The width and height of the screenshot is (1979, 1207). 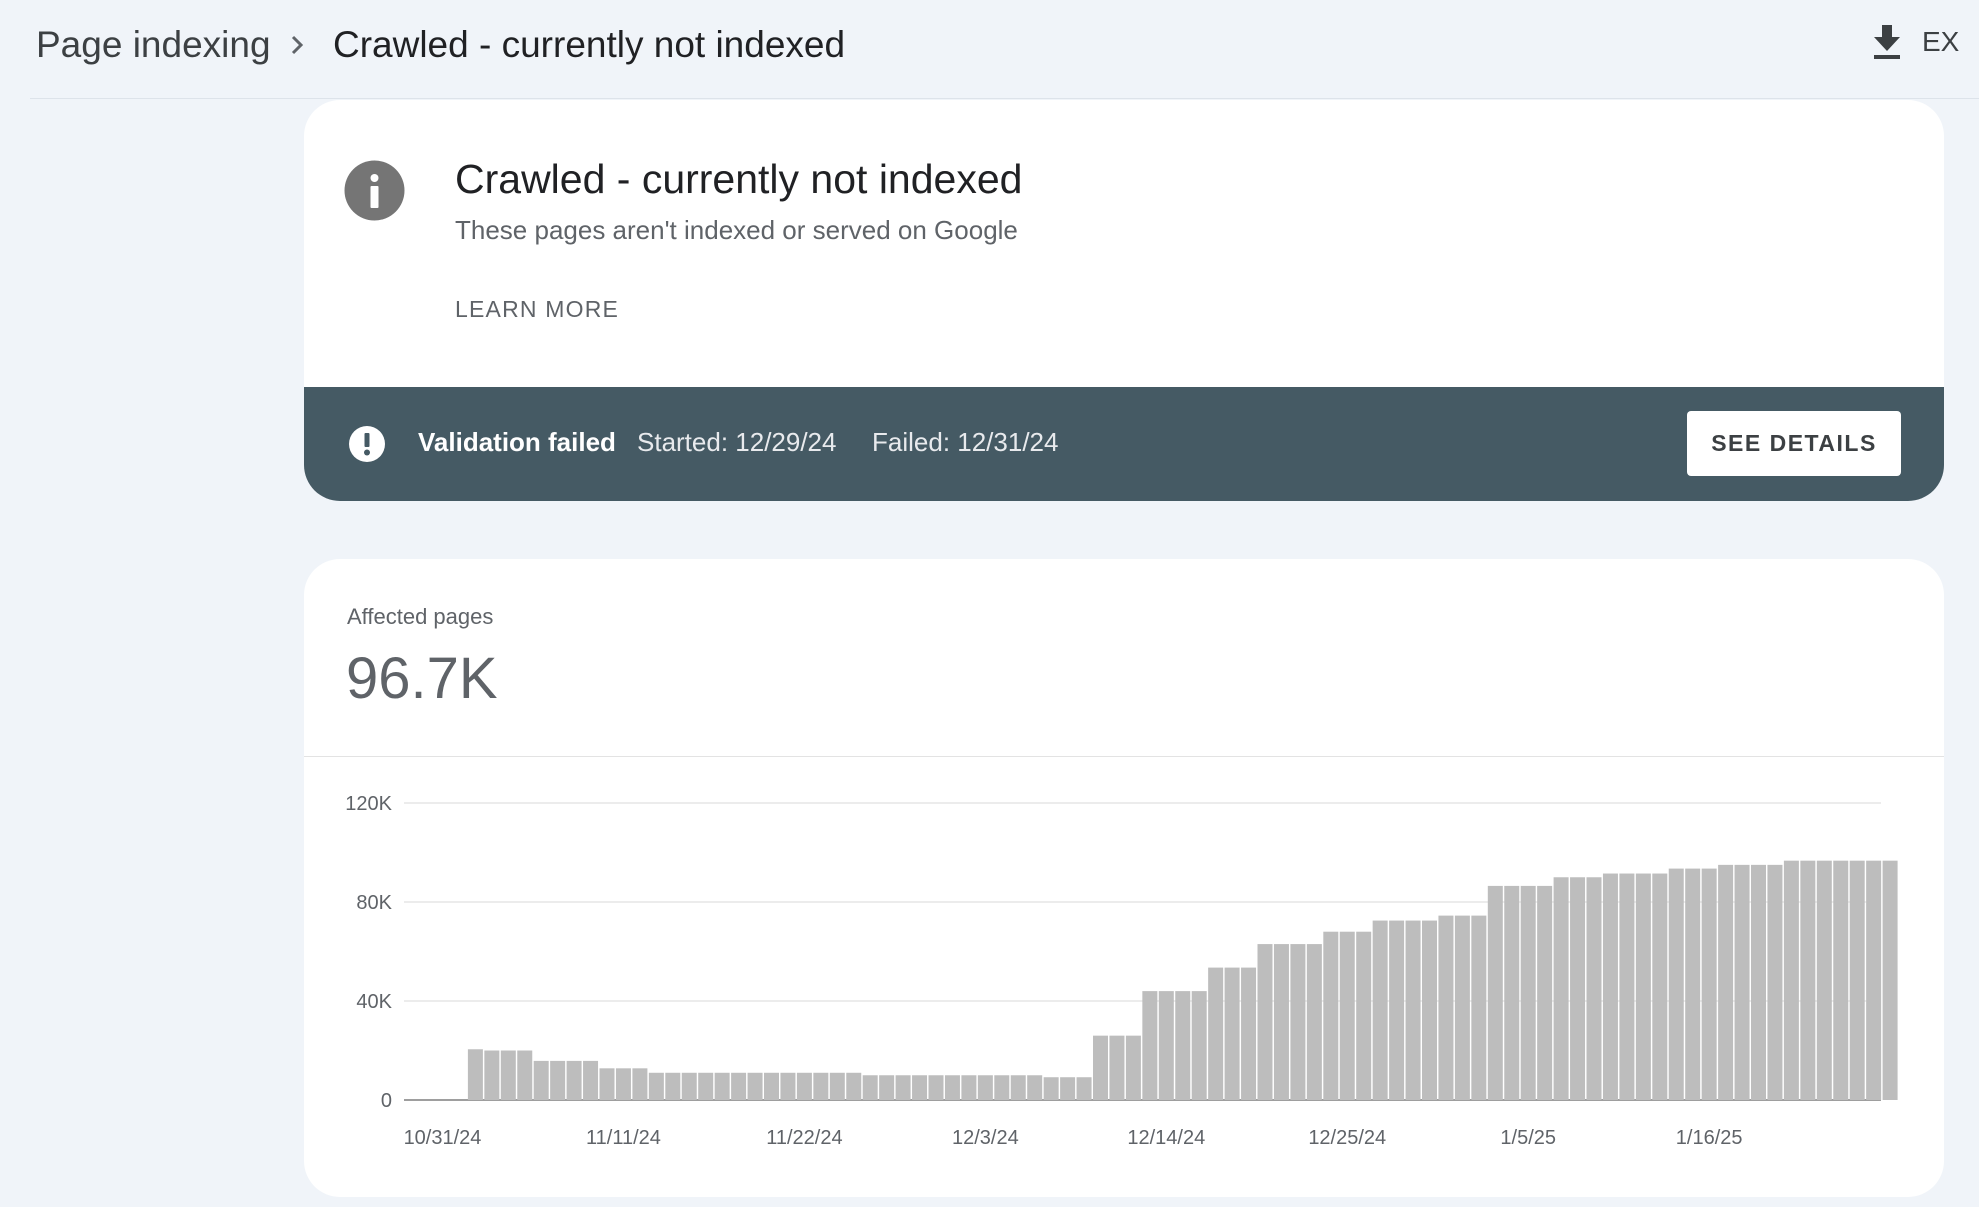 I want to click on x-tick-label: 12/14/24, so click(x=1166, y=1138).